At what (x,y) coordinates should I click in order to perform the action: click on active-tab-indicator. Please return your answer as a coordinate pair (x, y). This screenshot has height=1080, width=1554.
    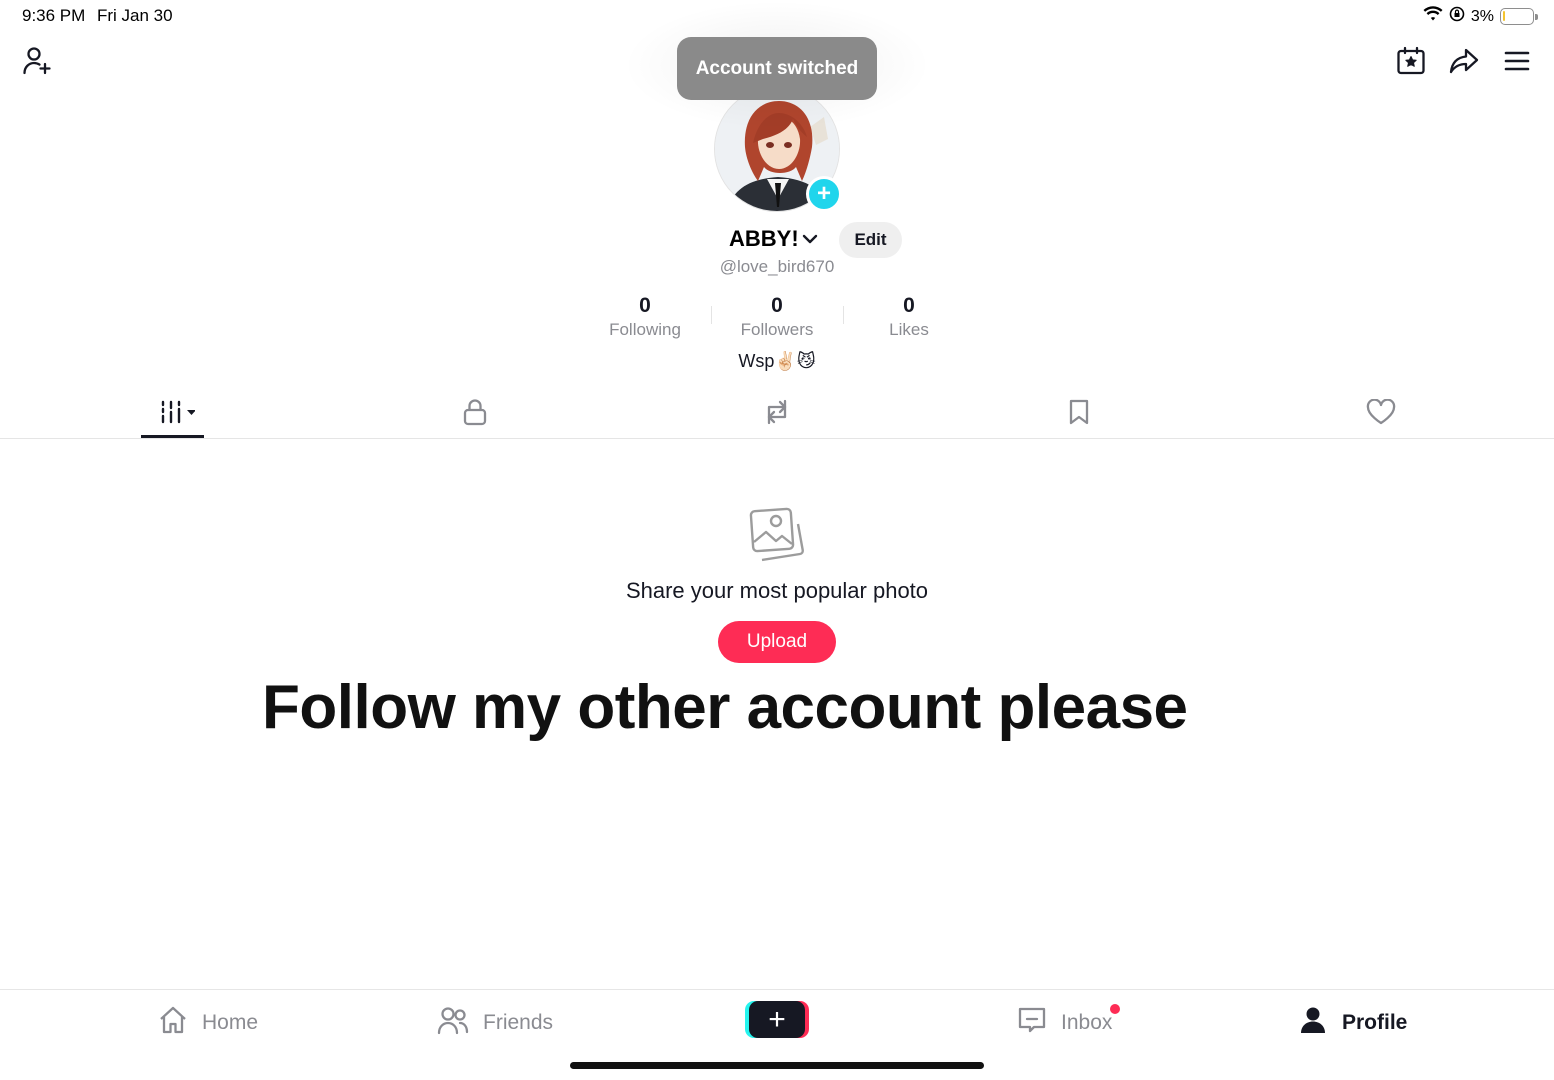
    Looking at the image, I should click on (172, 436).